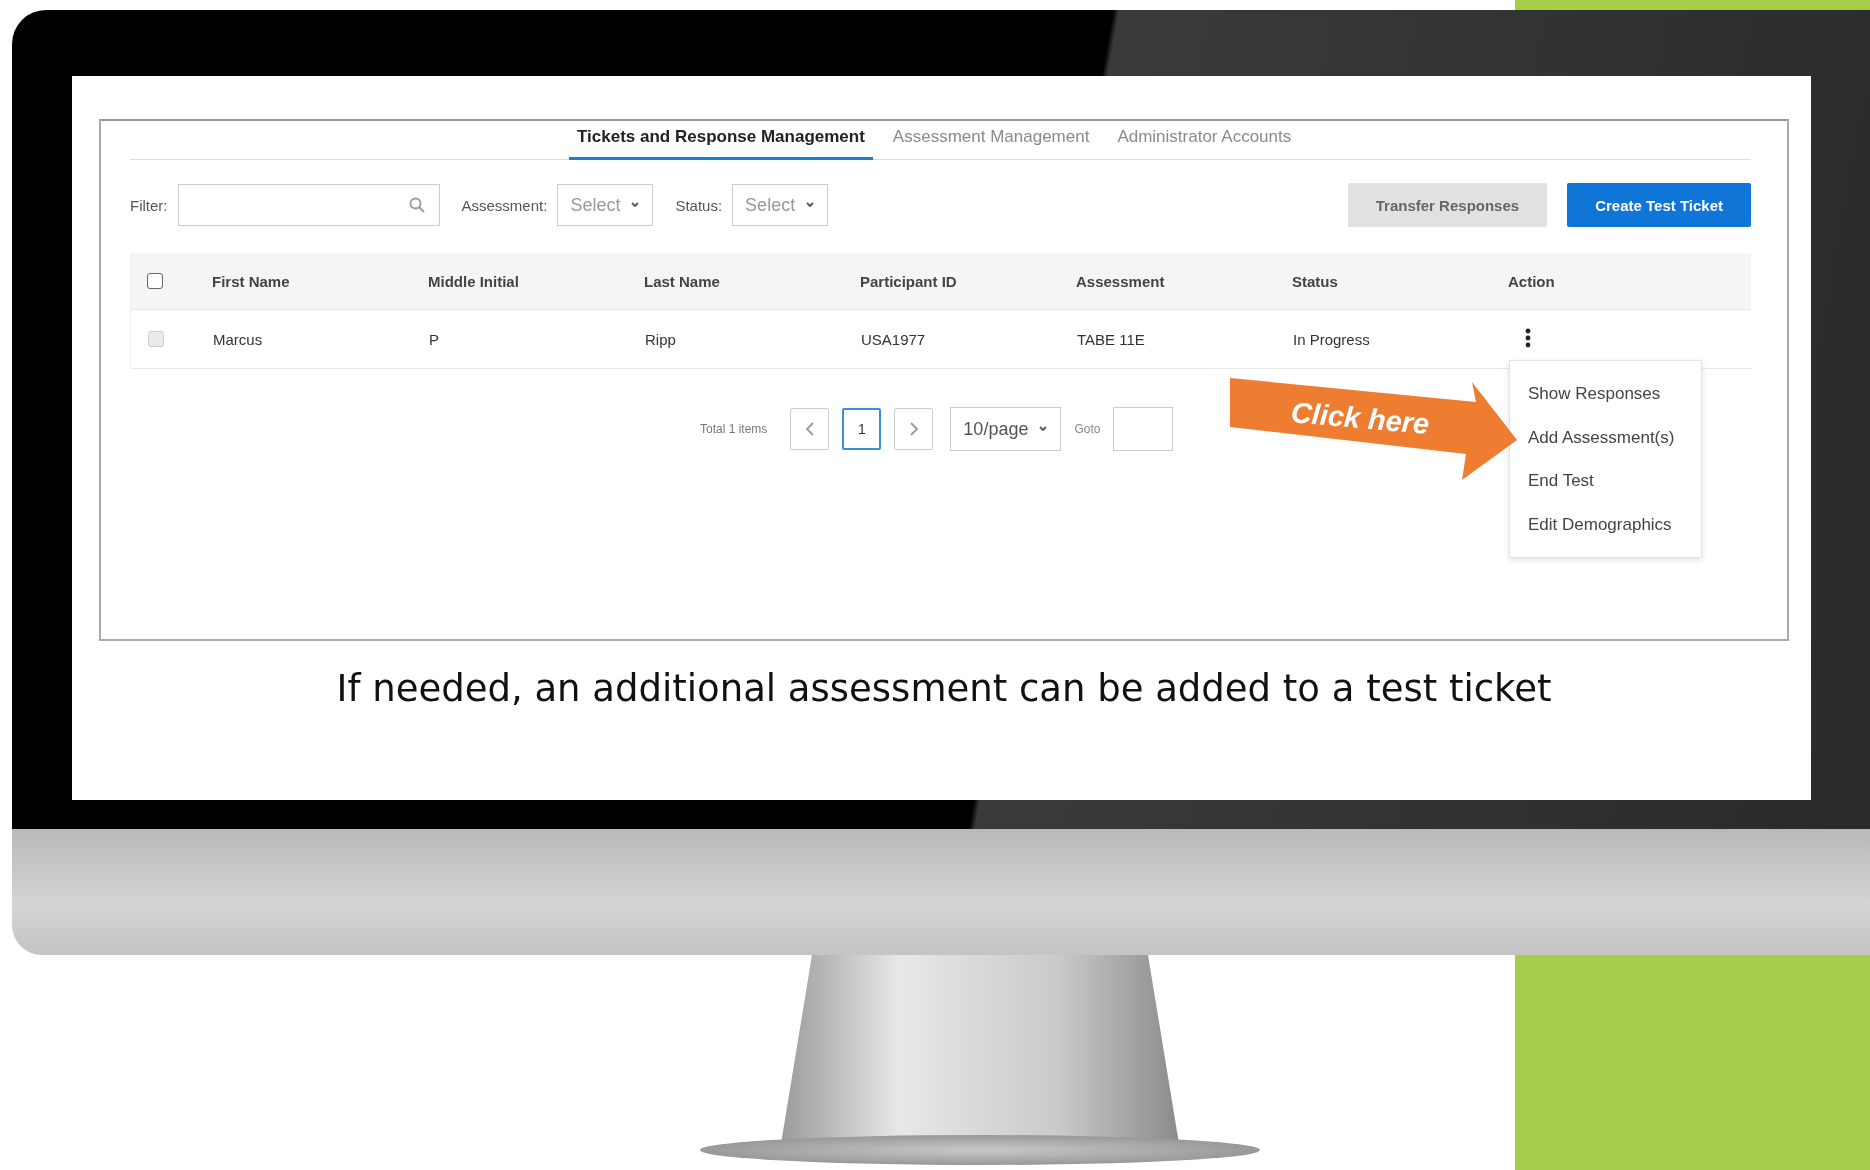 The image size is (1870, 1170). I want to click on previous-page-button, so click(810, 429).